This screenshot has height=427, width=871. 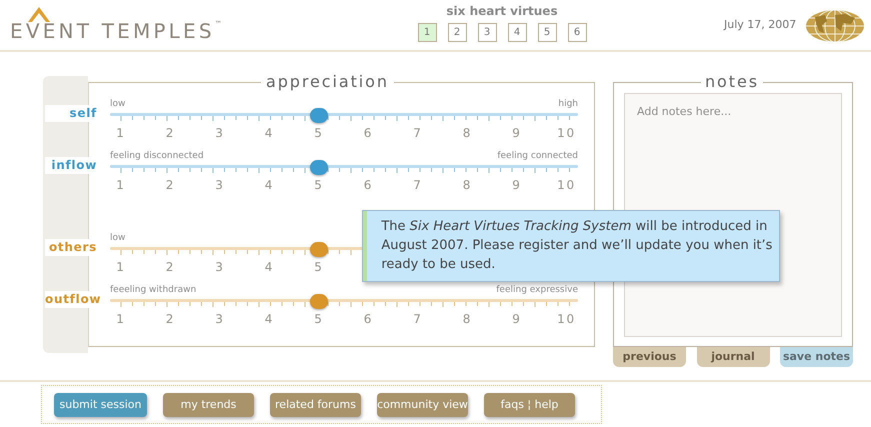 I want to click on high-label: feeling connected, so click(x=537, y=156).